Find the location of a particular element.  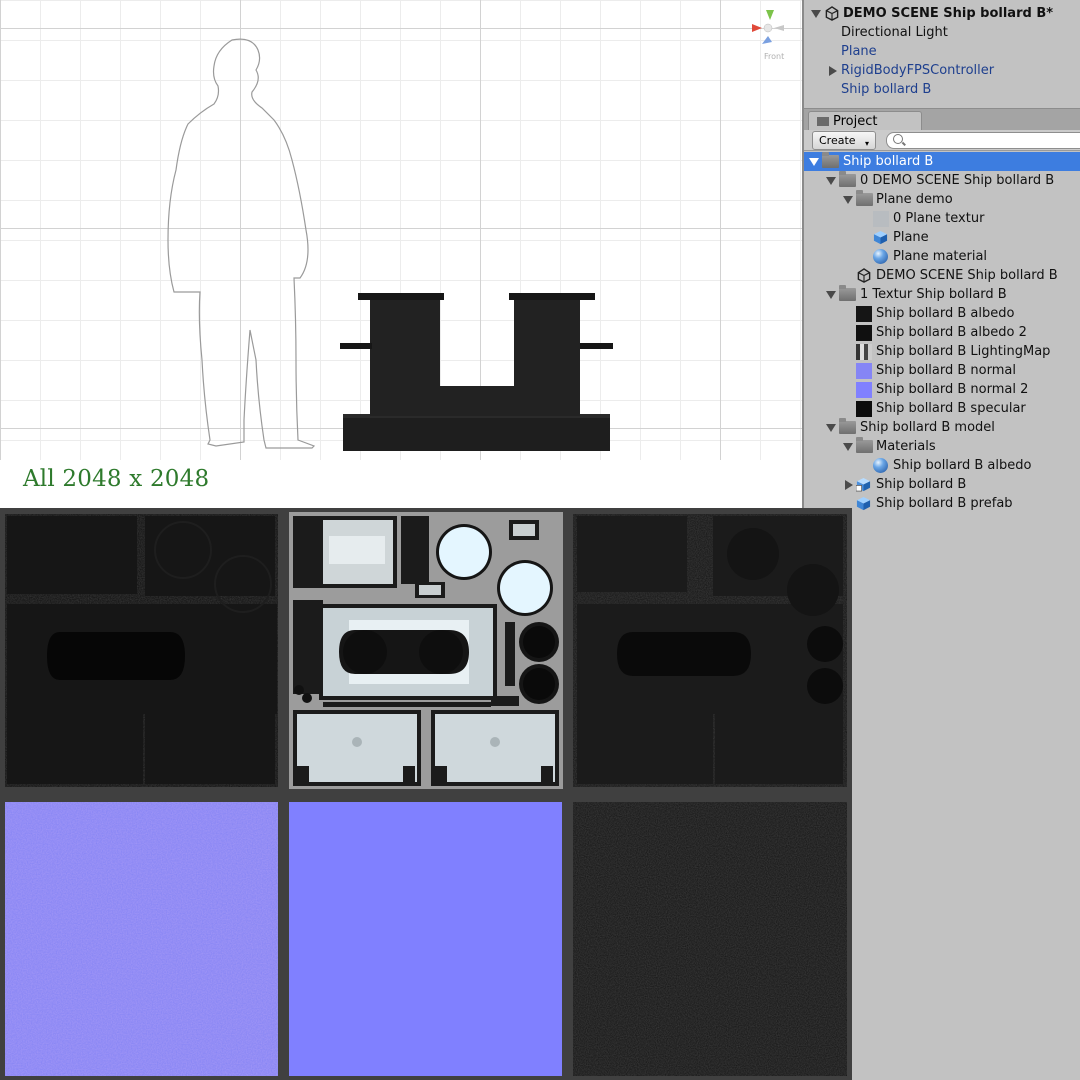

hierarchy-item-ship-bollard: Ship bollard B is located at coordinates (942, 89).